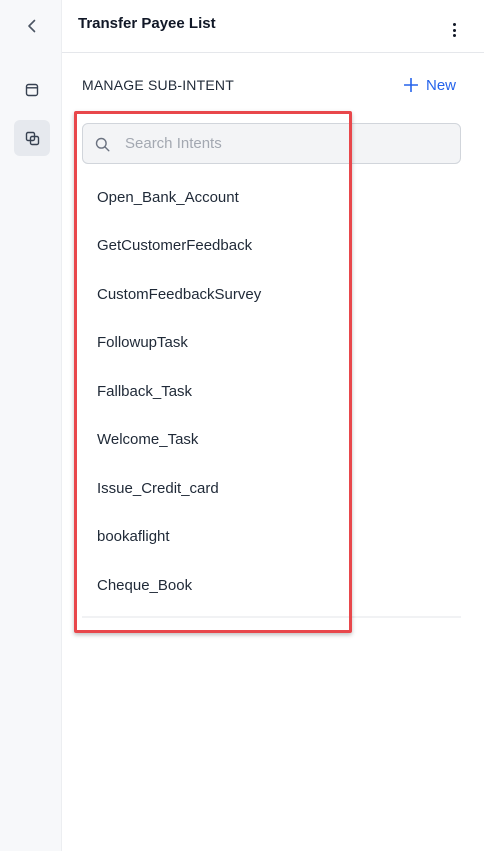 The height and width of the screenshot is (851, 484). What do you see at coordinates (271, 440) in the screenshot?
I see `list-item: Welcome_Task` at bounding box center [271, 440].